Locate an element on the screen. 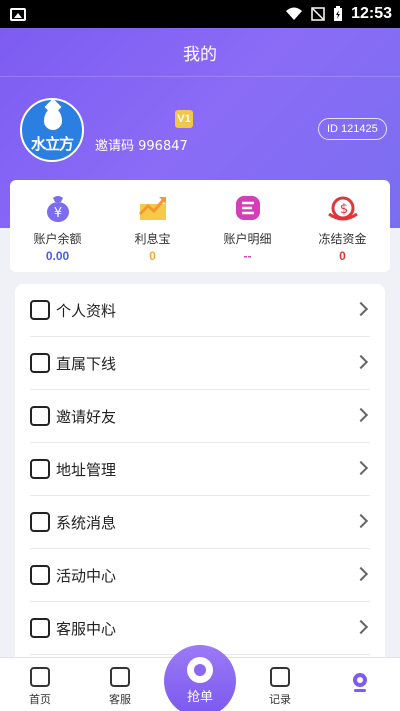  service-icon is located at coordinates (40, 628).